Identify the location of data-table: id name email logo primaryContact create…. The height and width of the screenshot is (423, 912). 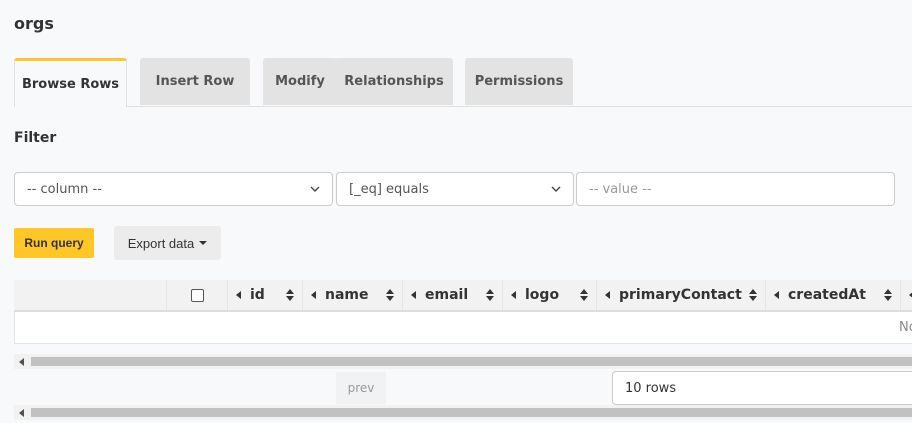
(463, 312).